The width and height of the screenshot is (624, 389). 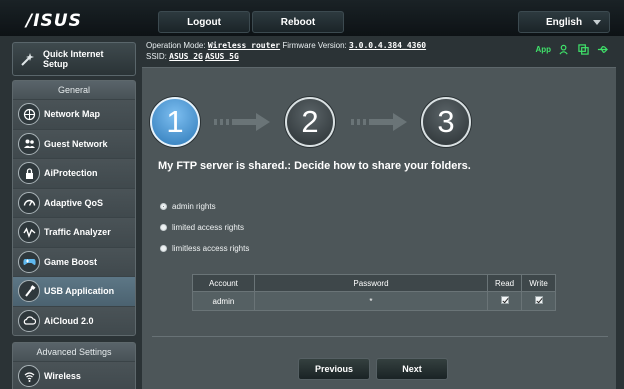 What do you see at coordinates (79, 291) in the screenshot?
I see `sidebar-item-label: USB Application` at bounding box center [79, 291].